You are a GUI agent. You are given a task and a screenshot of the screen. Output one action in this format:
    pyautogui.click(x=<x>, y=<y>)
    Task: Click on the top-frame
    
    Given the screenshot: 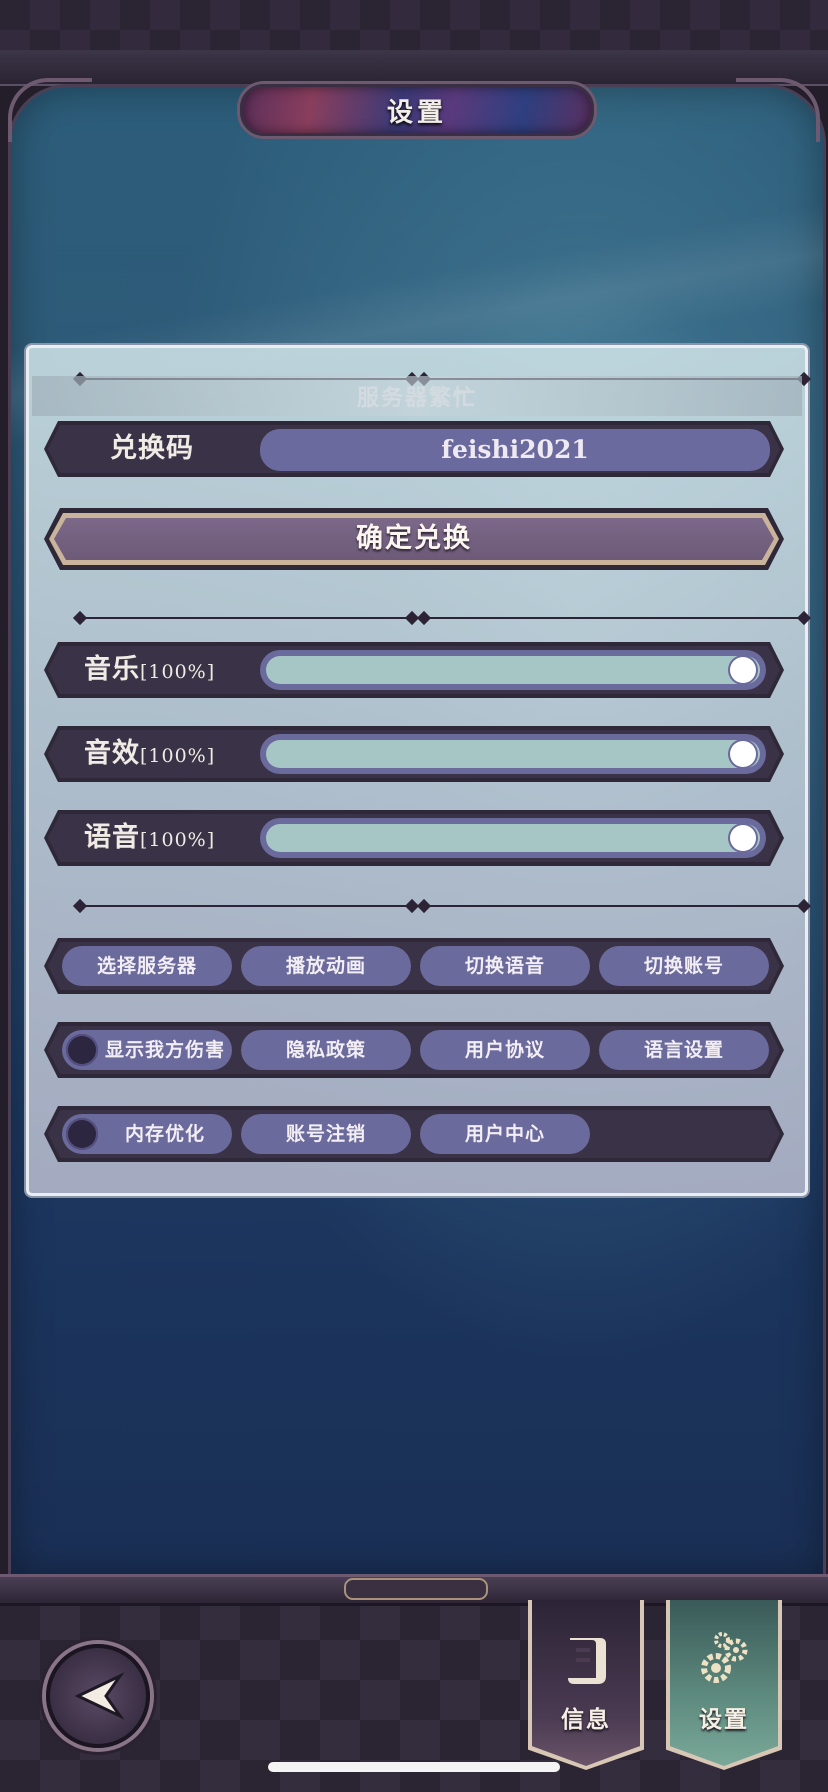 What is the action you would take?
    pyautogui.click(x=414, y=70)
    